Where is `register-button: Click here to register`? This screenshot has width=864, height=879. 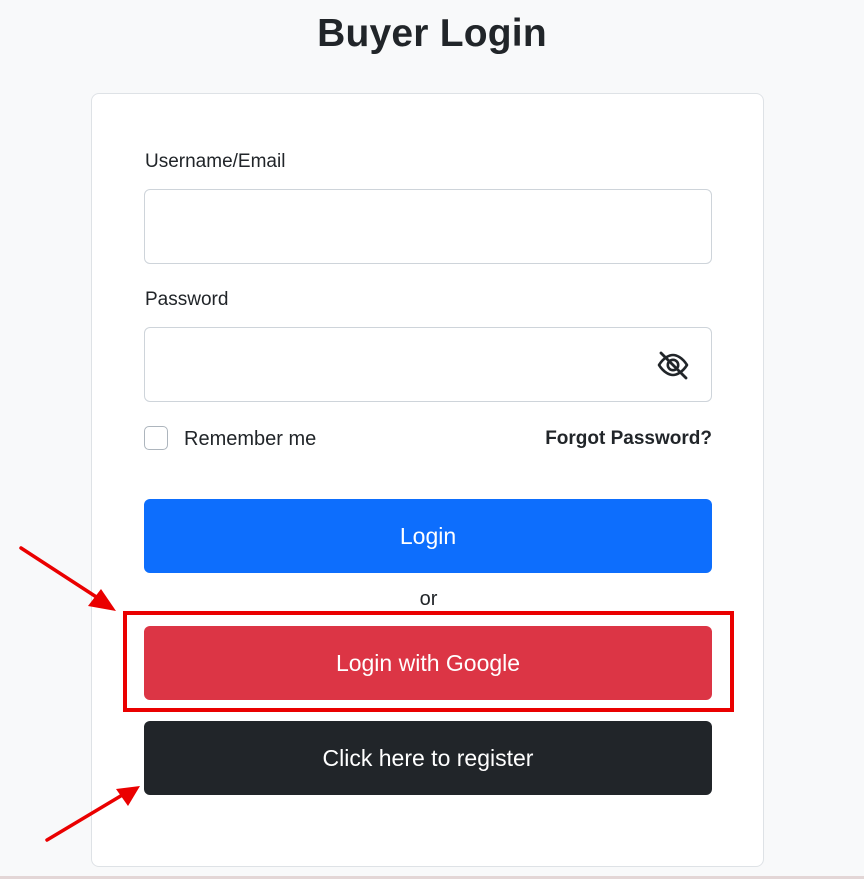 register-button: Click here to register is located at coordinates (428, 758).